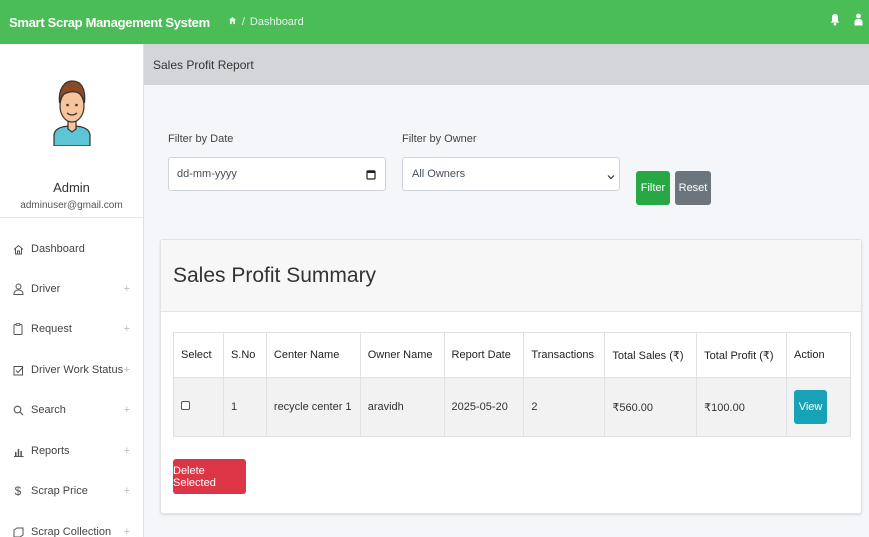 The image size is (869, 537). Describe the element at coordinates (18, 370) in the screenshot. I see `checkbox-icon` at that location.